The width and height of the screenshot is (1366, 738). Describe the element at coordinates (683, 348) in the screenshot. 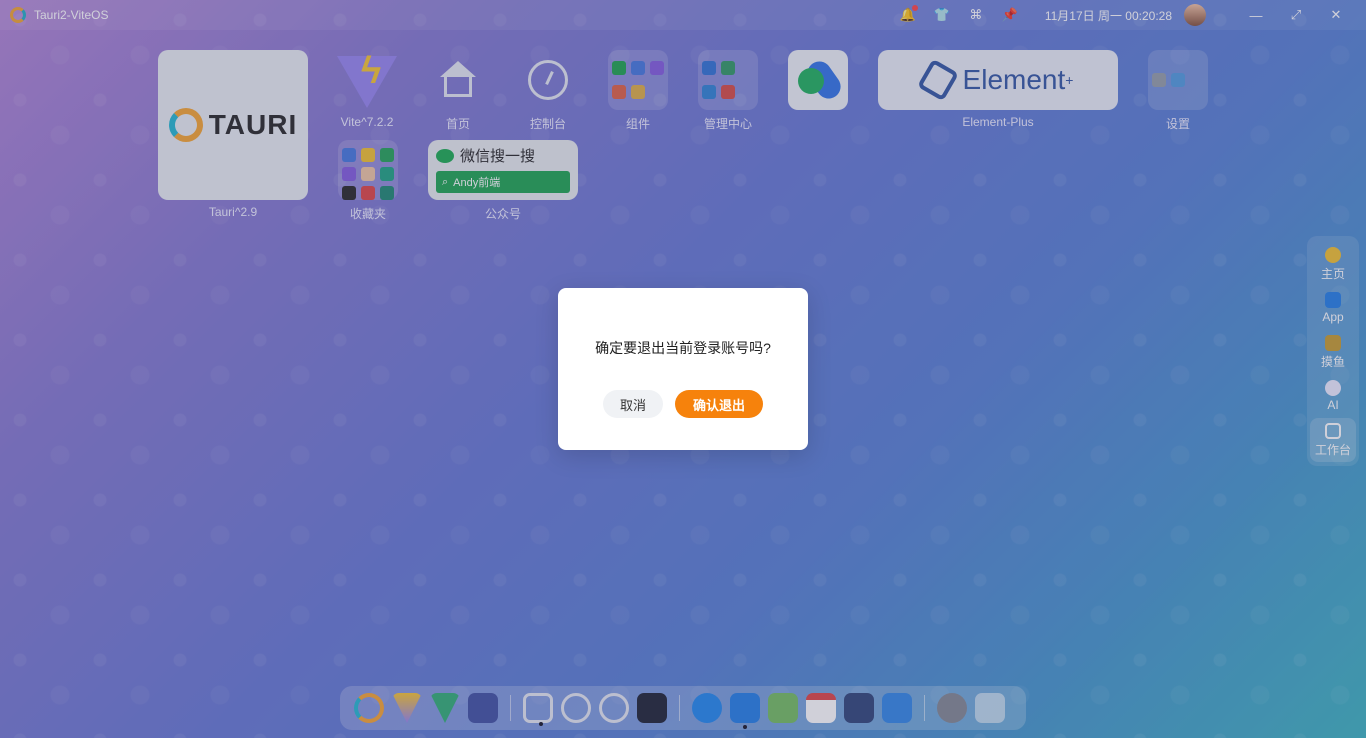

I see `dialog-message: 确定要退出当前登录账号吗?` at that location.